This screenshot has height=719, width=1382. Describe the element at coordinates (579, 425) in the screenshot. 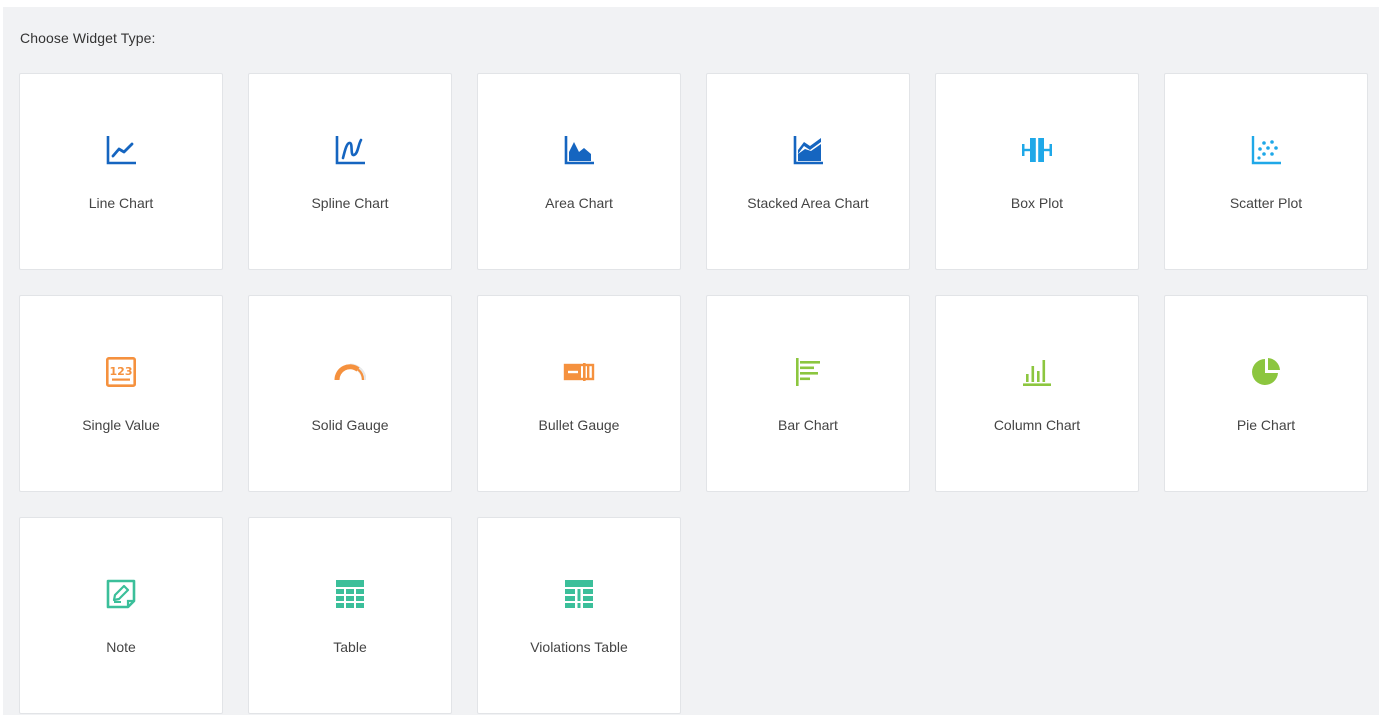

I see `widget-label: Bullet Gauge` at that location.